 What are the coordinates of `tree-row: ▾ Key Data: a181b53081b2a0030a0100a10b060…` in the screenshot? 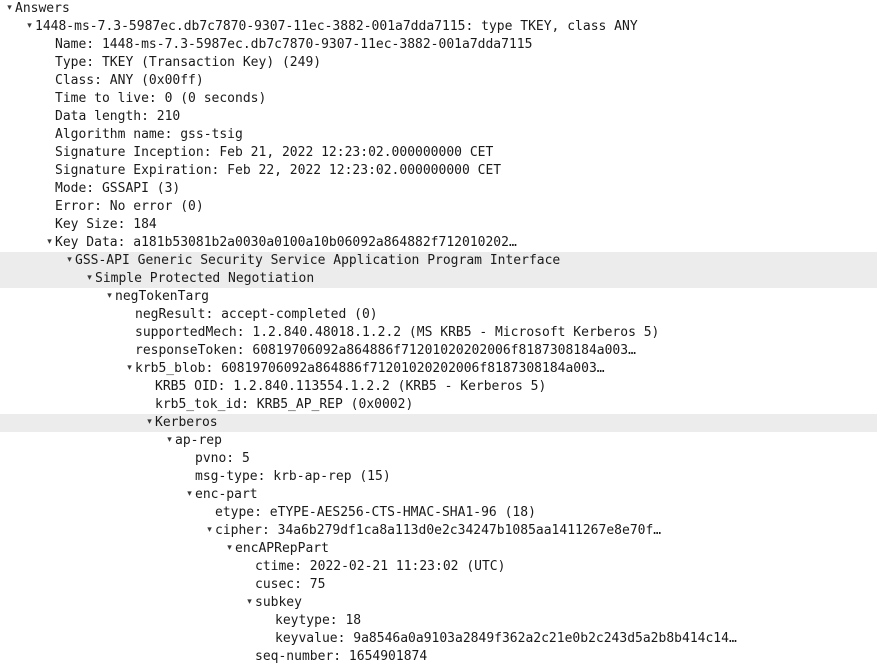 It's located at (438, 243).